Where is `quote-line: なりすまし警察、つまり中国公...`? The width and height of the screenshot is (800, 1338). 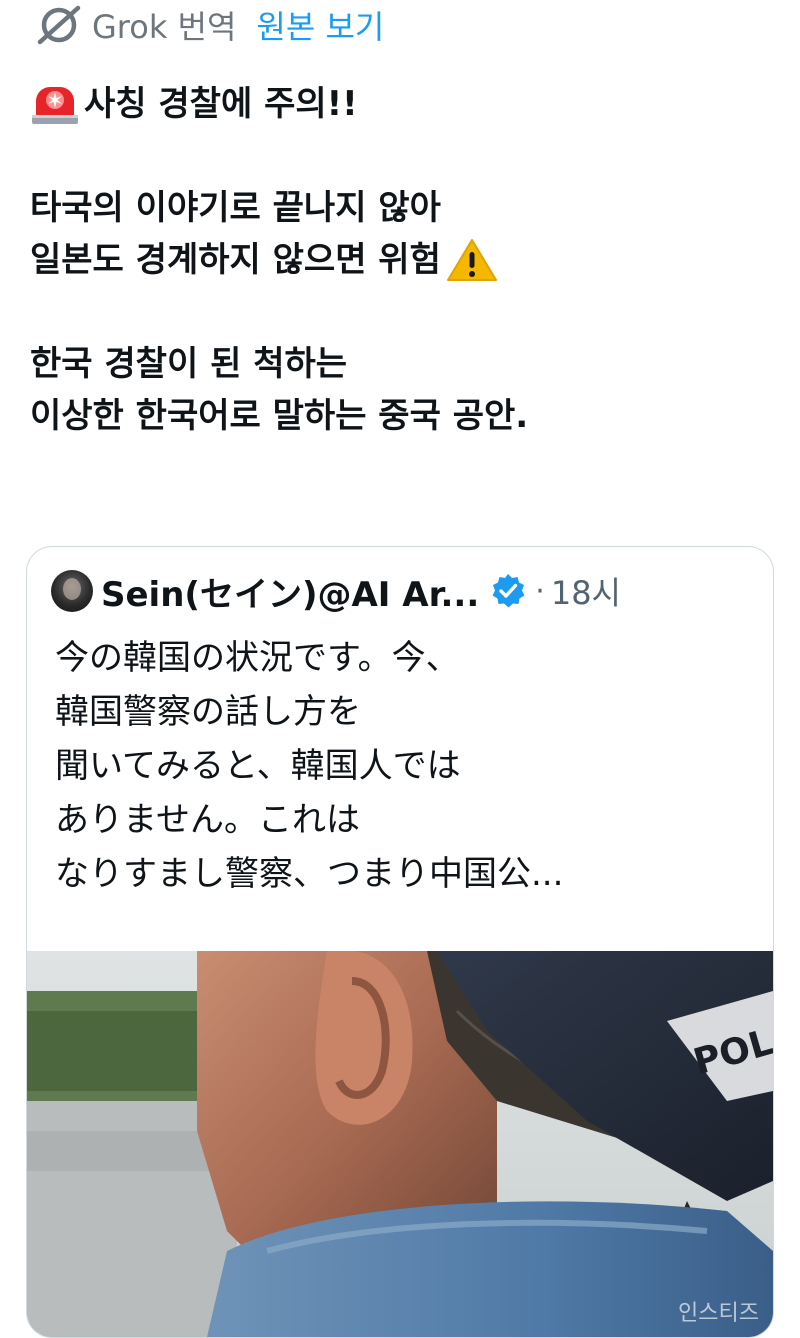 quote-line: なりすまし警察、つまり中国公... is located at coordinates (309, 874).